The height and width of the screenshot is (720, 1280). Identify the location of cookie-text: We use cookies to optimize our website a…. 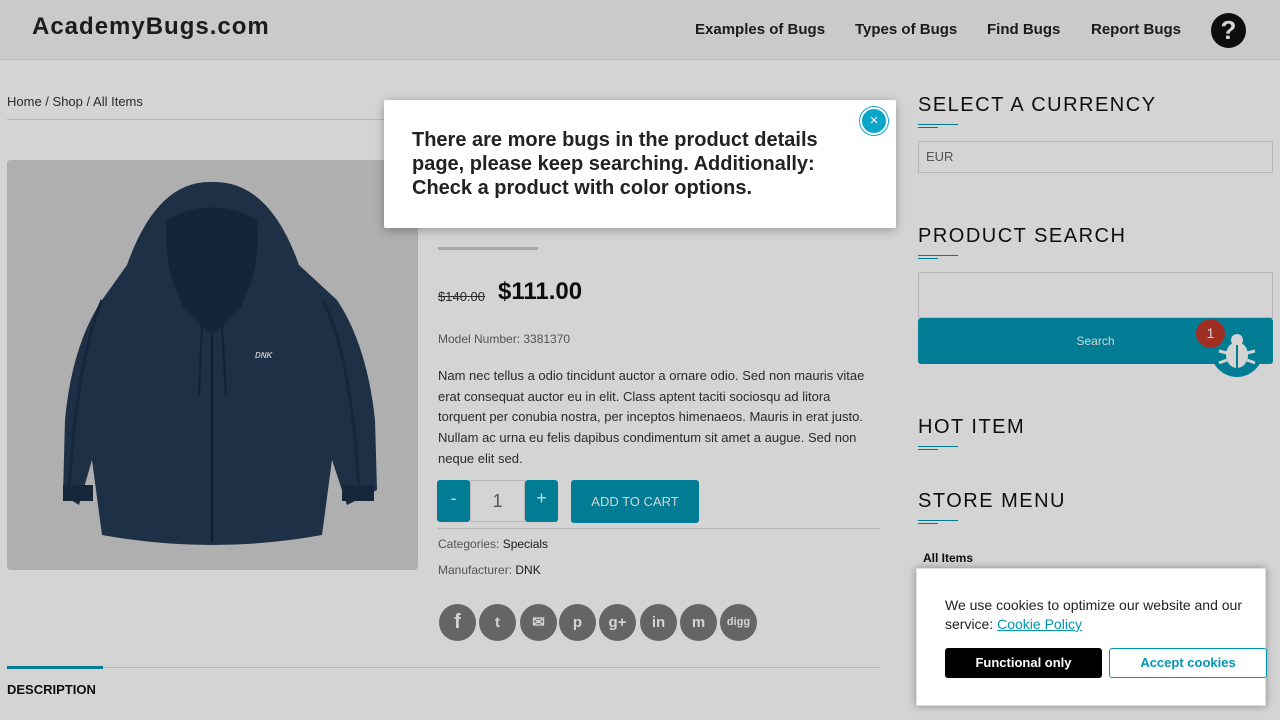
(1094, 614).